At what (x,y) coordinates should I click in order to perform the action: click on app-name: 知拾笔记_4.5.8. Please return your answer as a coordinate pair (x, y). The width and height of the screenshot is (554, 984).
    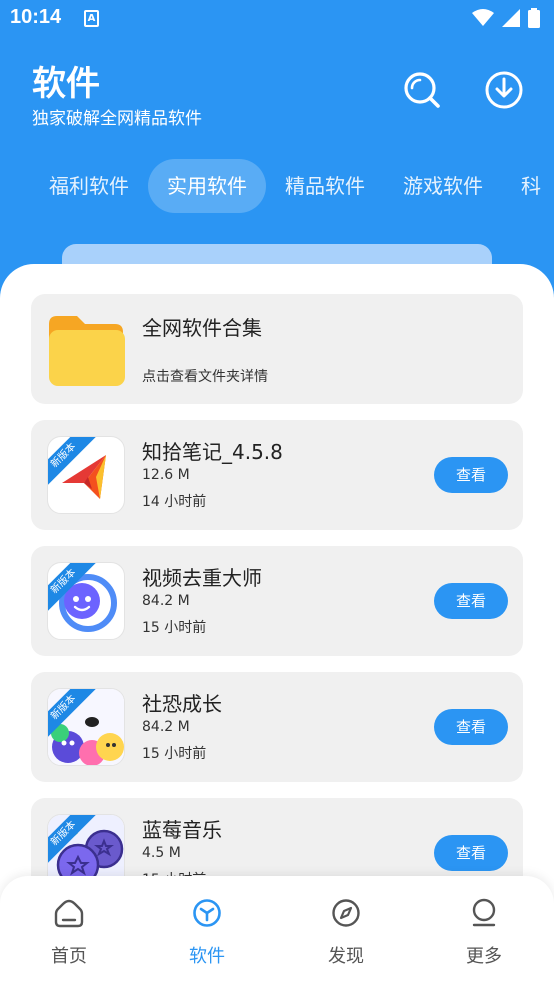
    Looking at the image, I should click on (212, 452).